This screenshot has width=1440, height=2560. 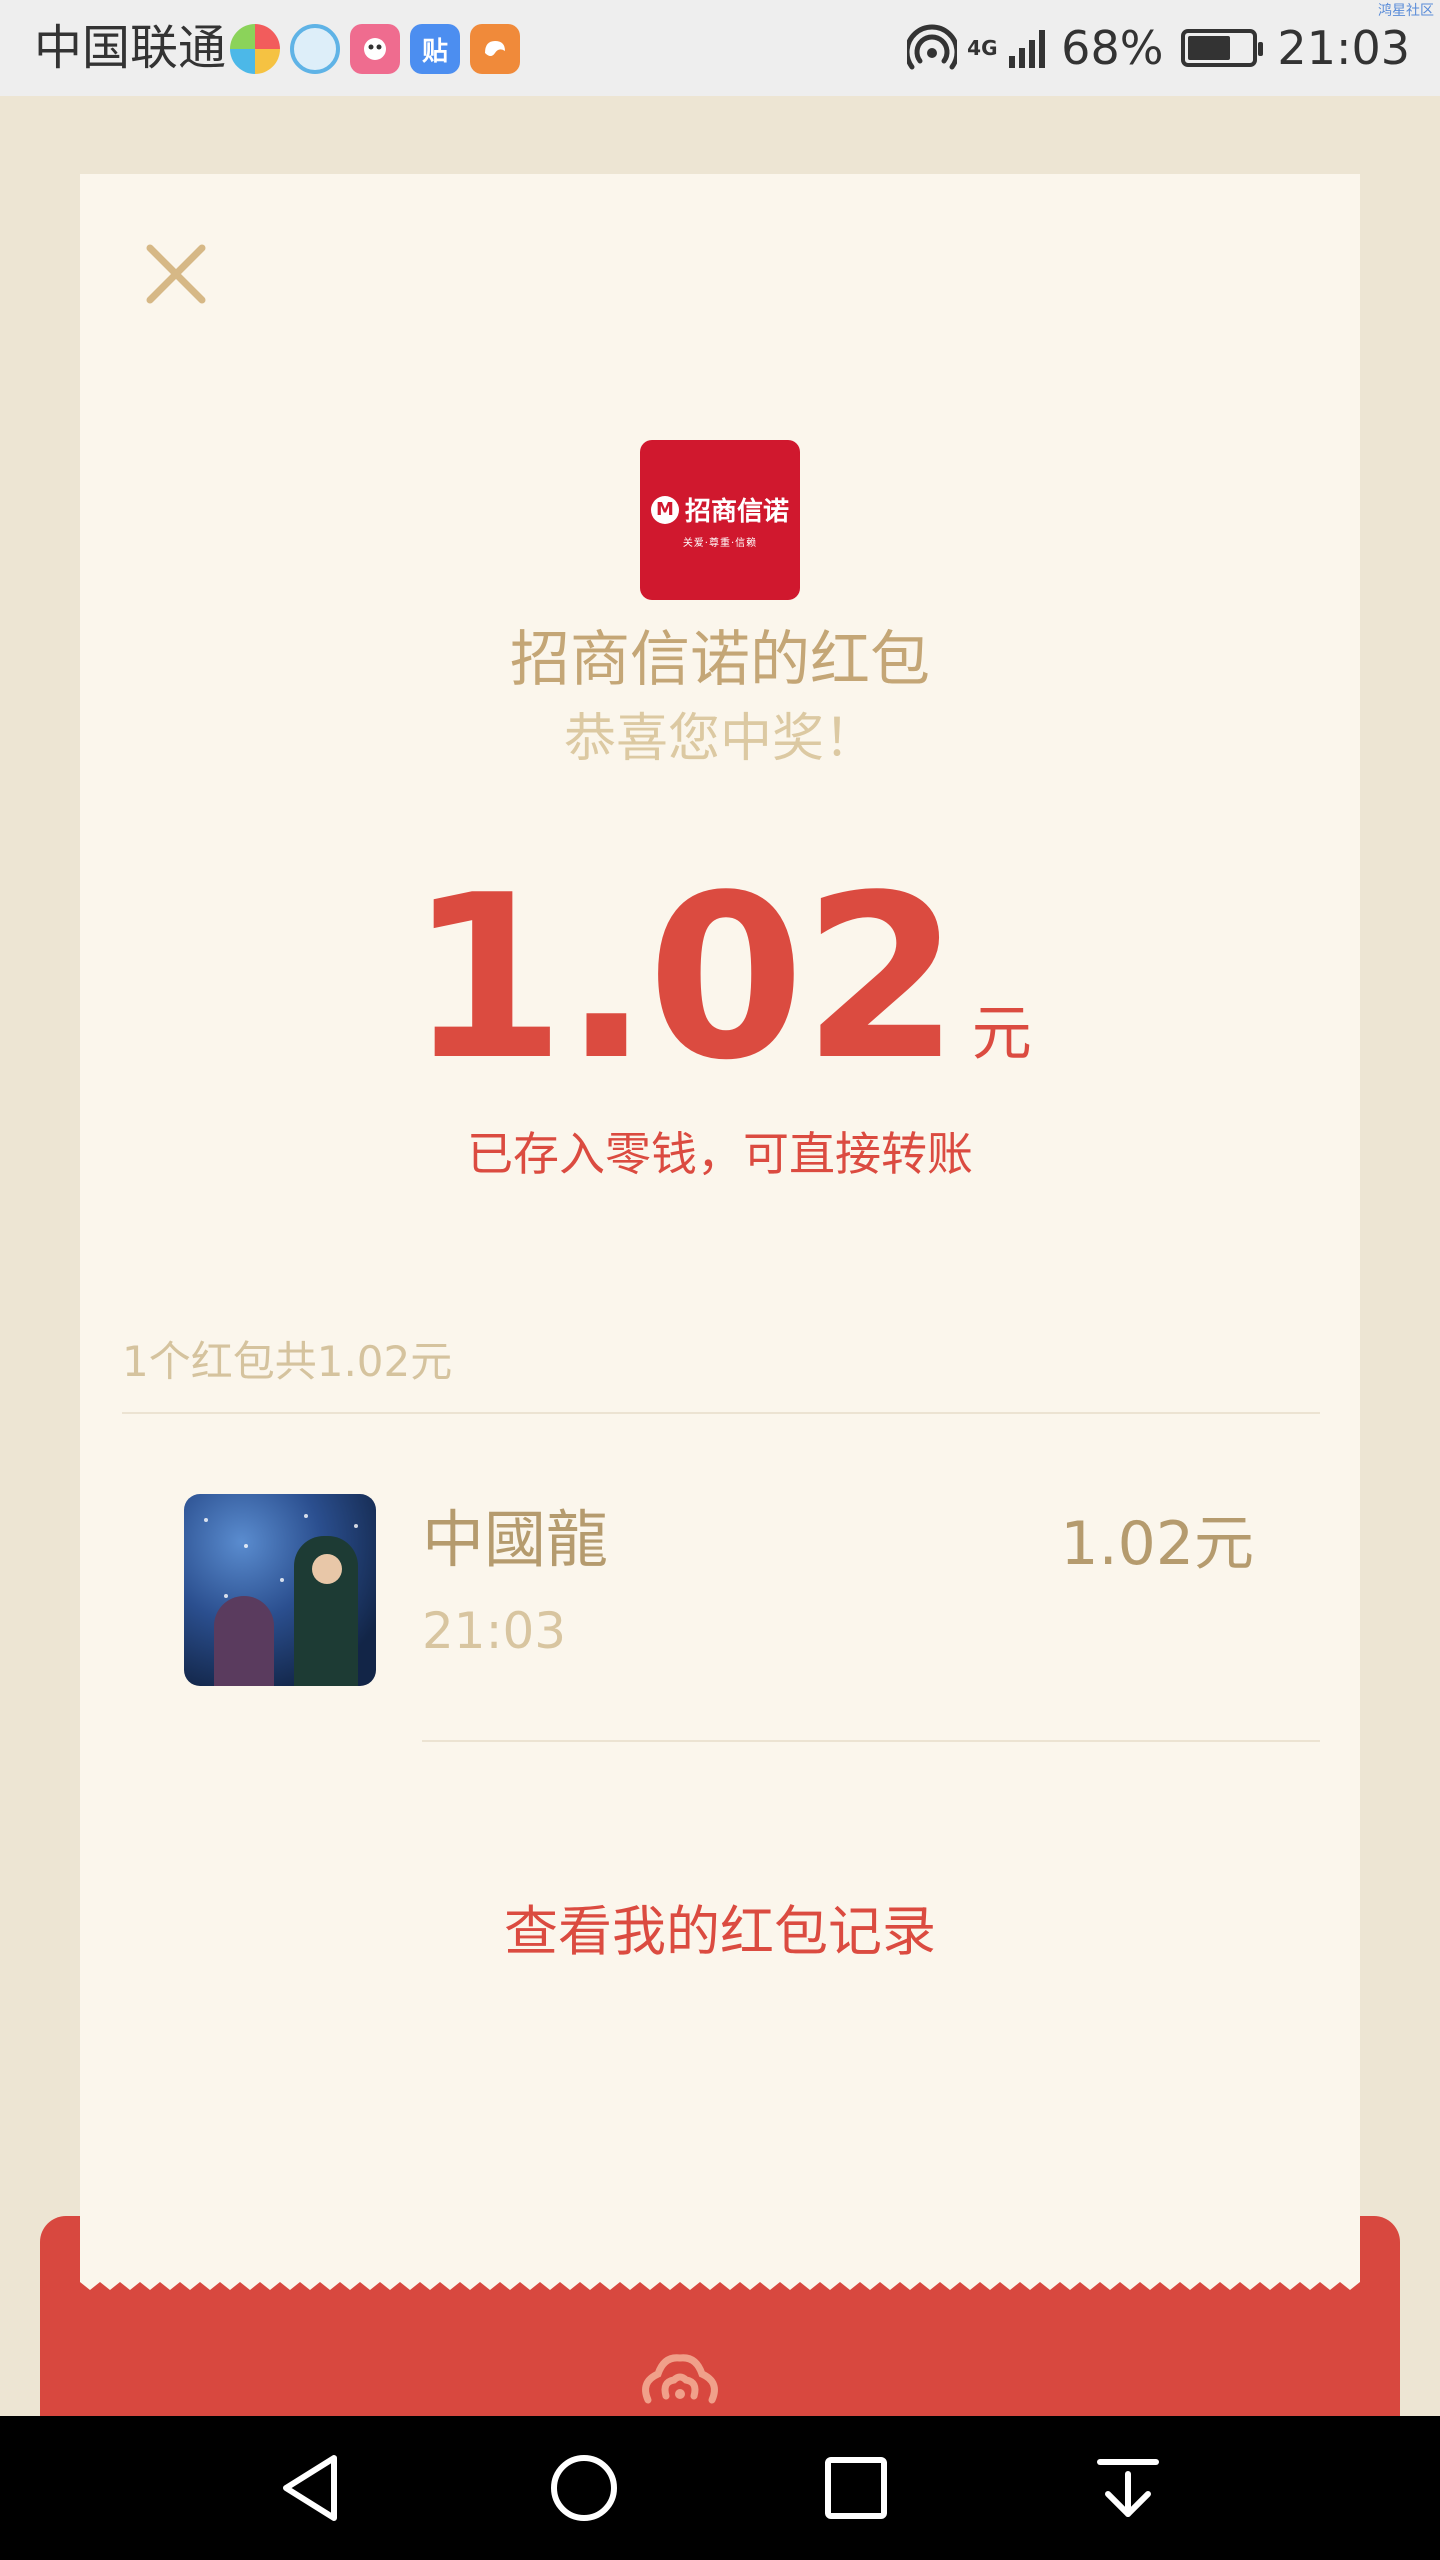 What do you see at coordinates (856, 2488) in the screenshot?
I see `recents-icon` at bounding box center [856, 2488].